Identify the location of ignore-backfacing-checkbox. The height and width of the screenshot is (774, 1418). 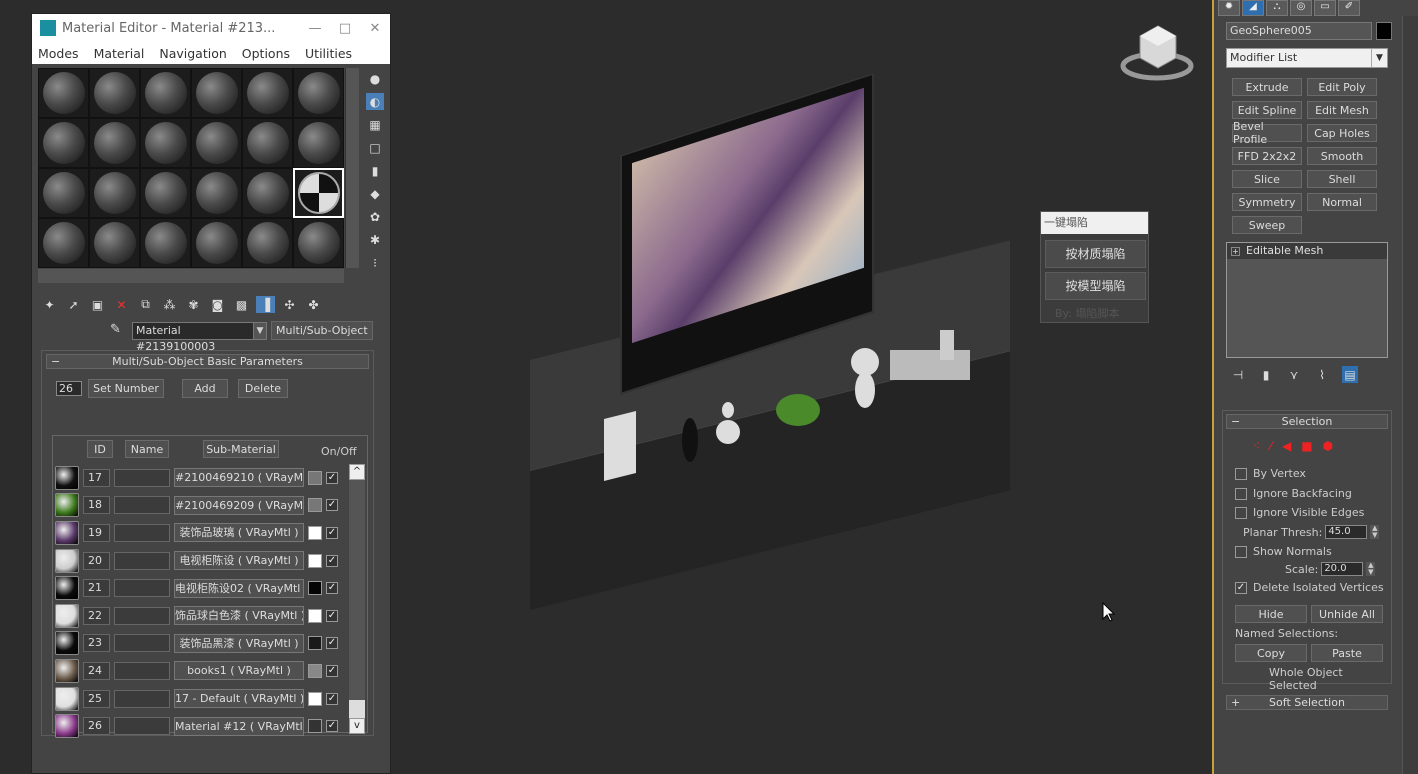
(1241, 493).